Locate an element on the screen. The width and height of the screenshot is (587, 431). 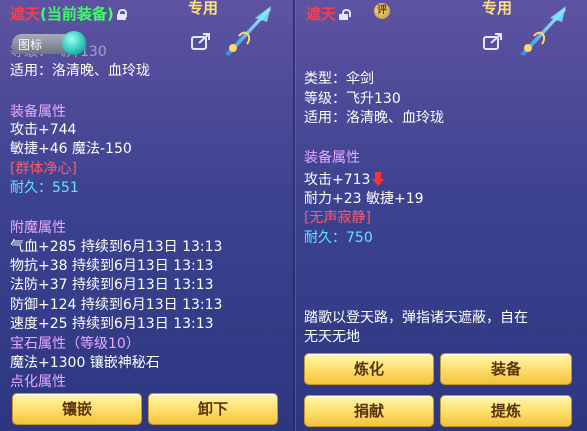
enchant-line: 速度+25 持续到6月13日 13:13 is located at coordinates (112, 324).